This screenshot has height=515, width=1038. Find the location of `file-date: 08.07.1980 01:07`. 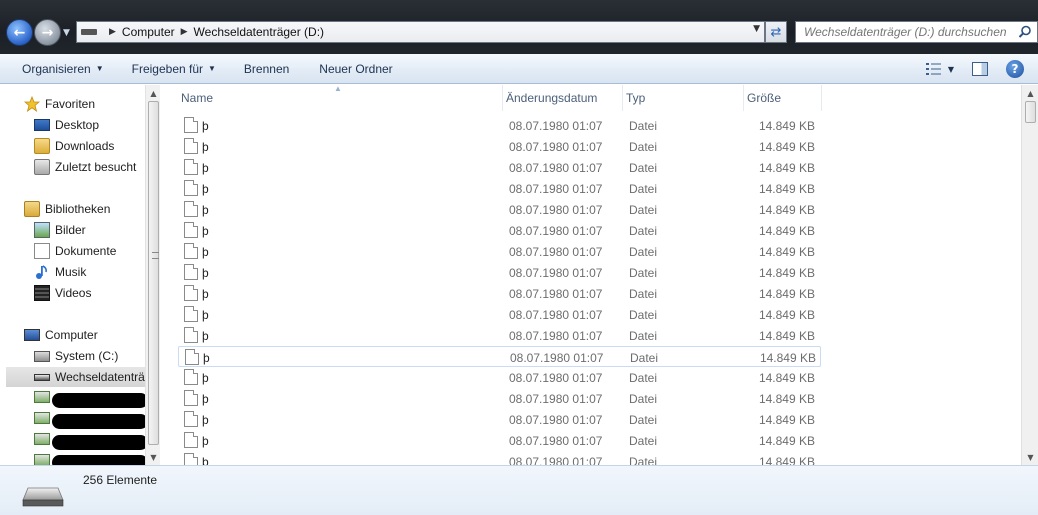

file-date: 08.07.1980 01:07 is located at coordinates (556, 398).